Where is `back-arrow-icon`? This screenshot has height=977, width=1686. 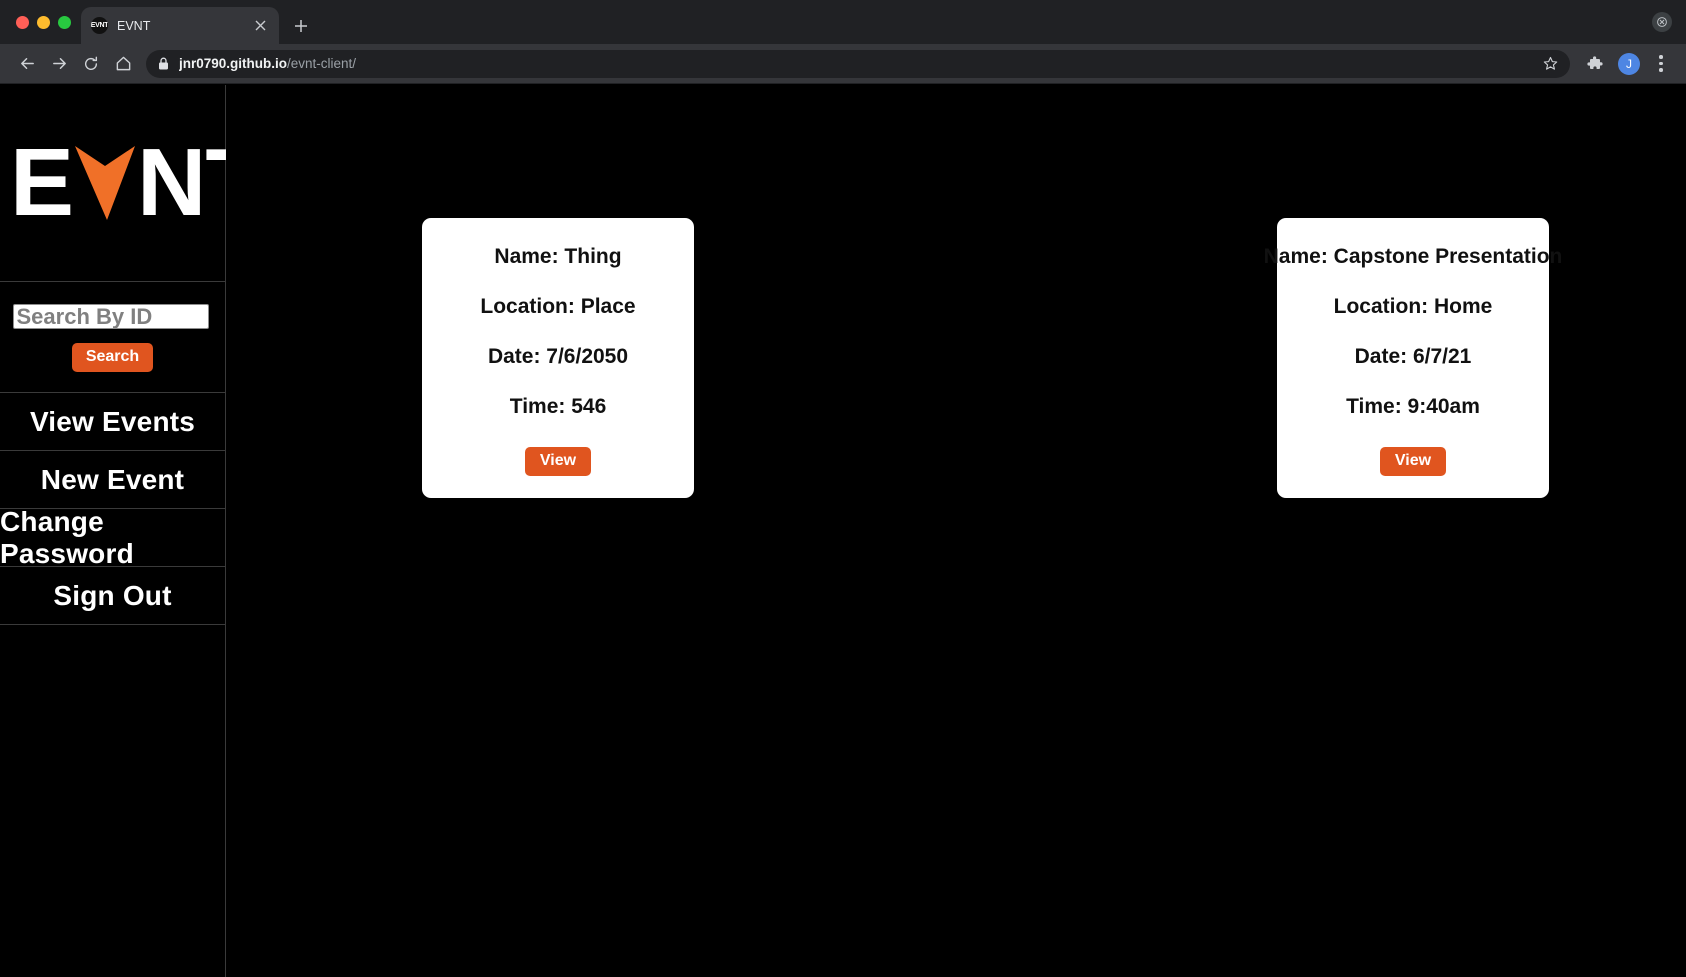
back-arrow-icon is located at coordinates (27, 64).